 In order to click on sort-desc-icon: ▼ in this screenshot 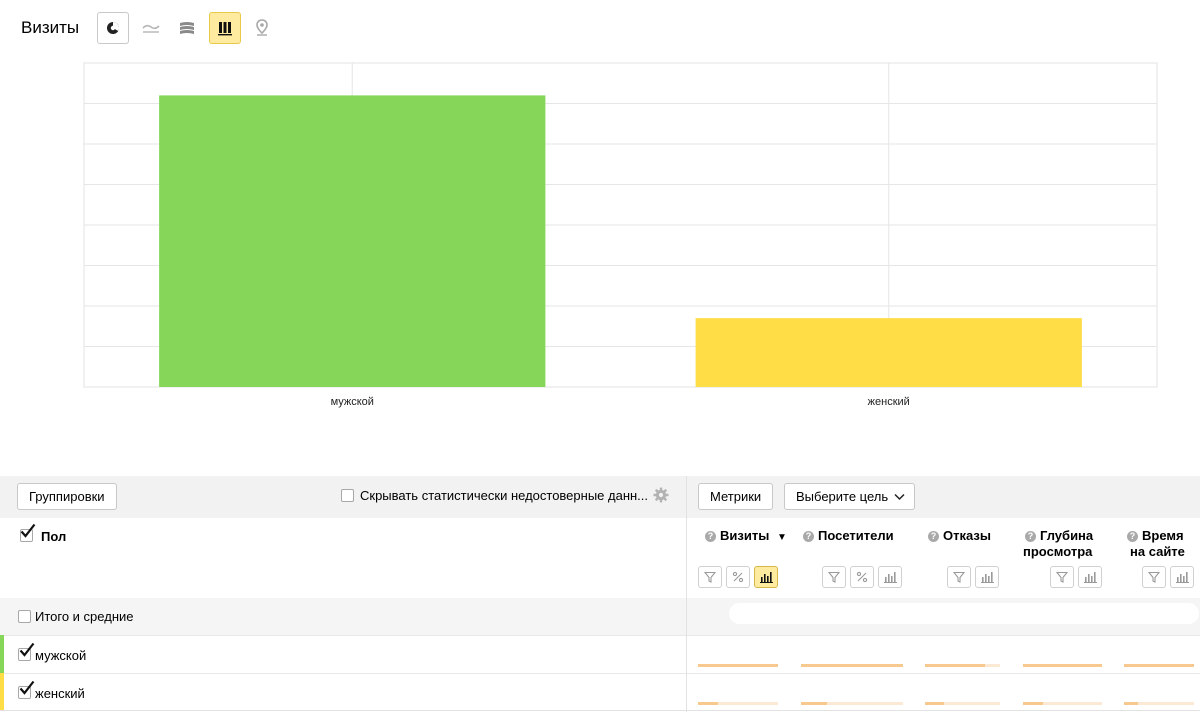, I will do `click(781, 537)`.